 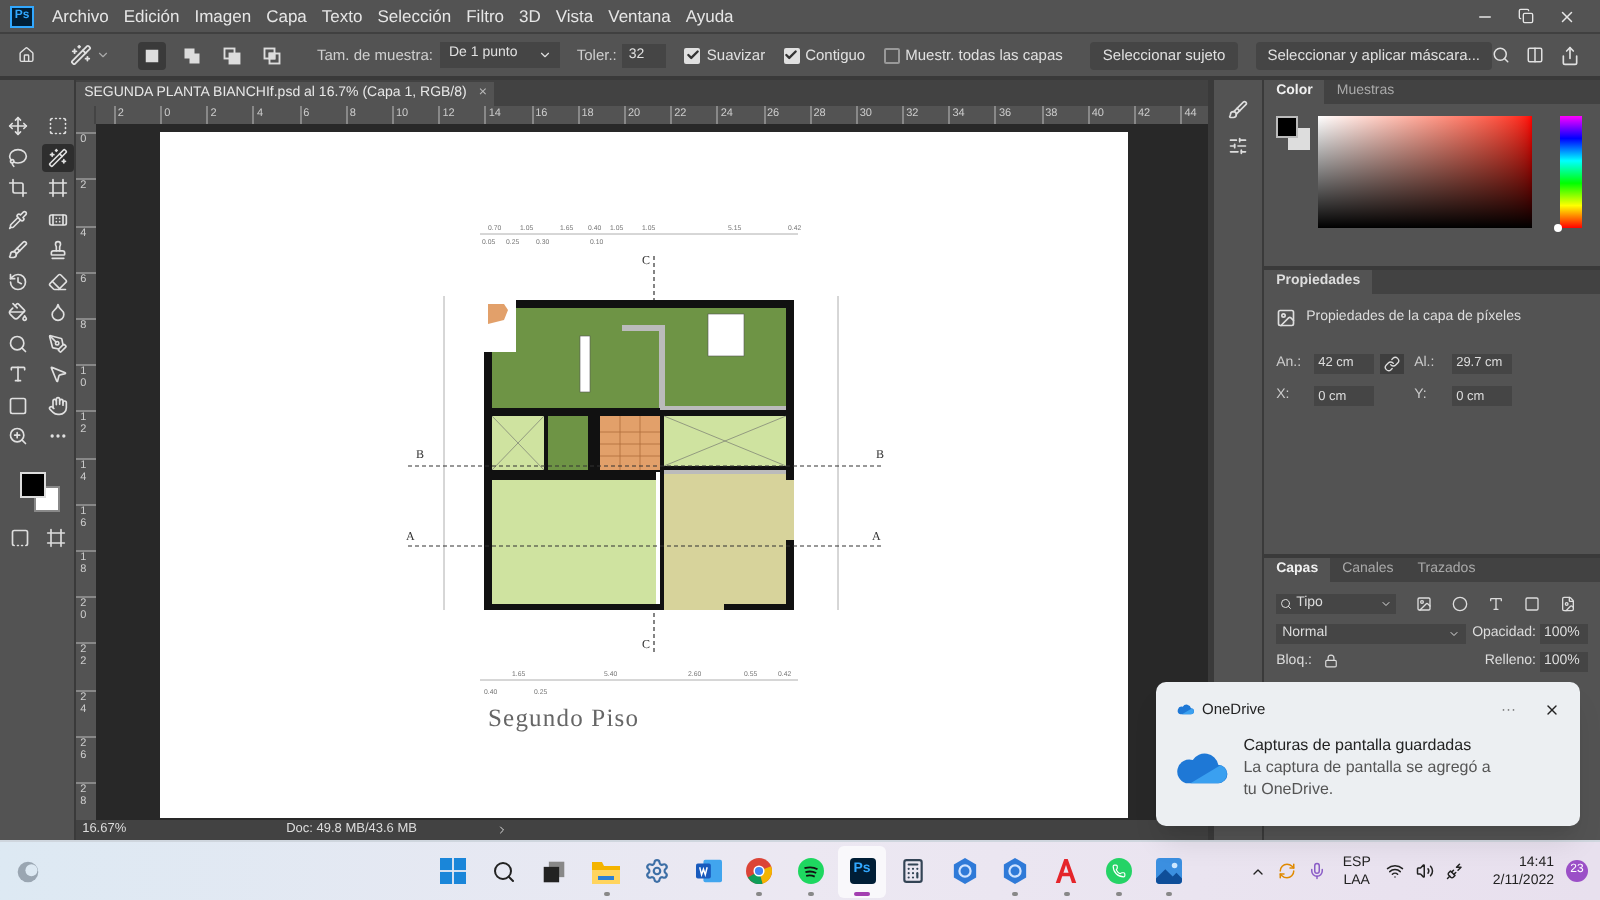 I want to click on calculator-icon, so click(x=913, y=871).